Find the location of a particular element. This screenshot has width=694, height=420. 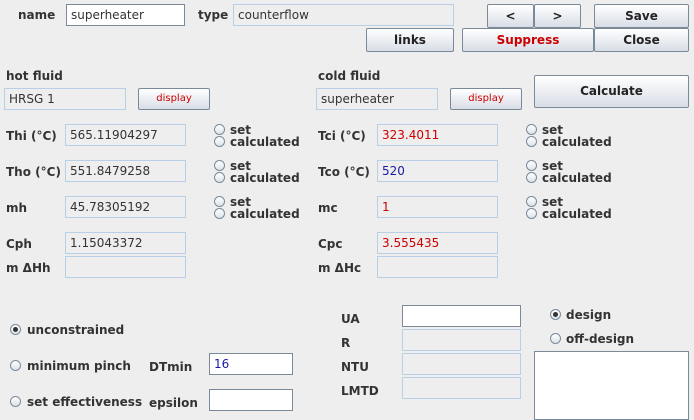

tho-field: 551.8479258 is located at coordinates (125, 171).